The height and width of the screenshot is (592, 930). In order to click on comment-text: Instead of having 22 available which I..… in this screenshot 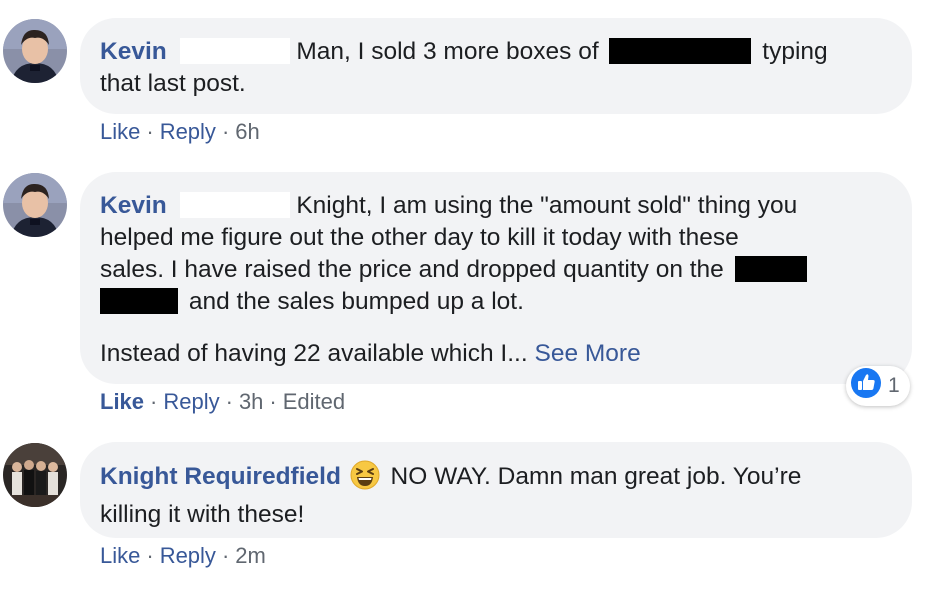, I will do `click(314, 353)`.